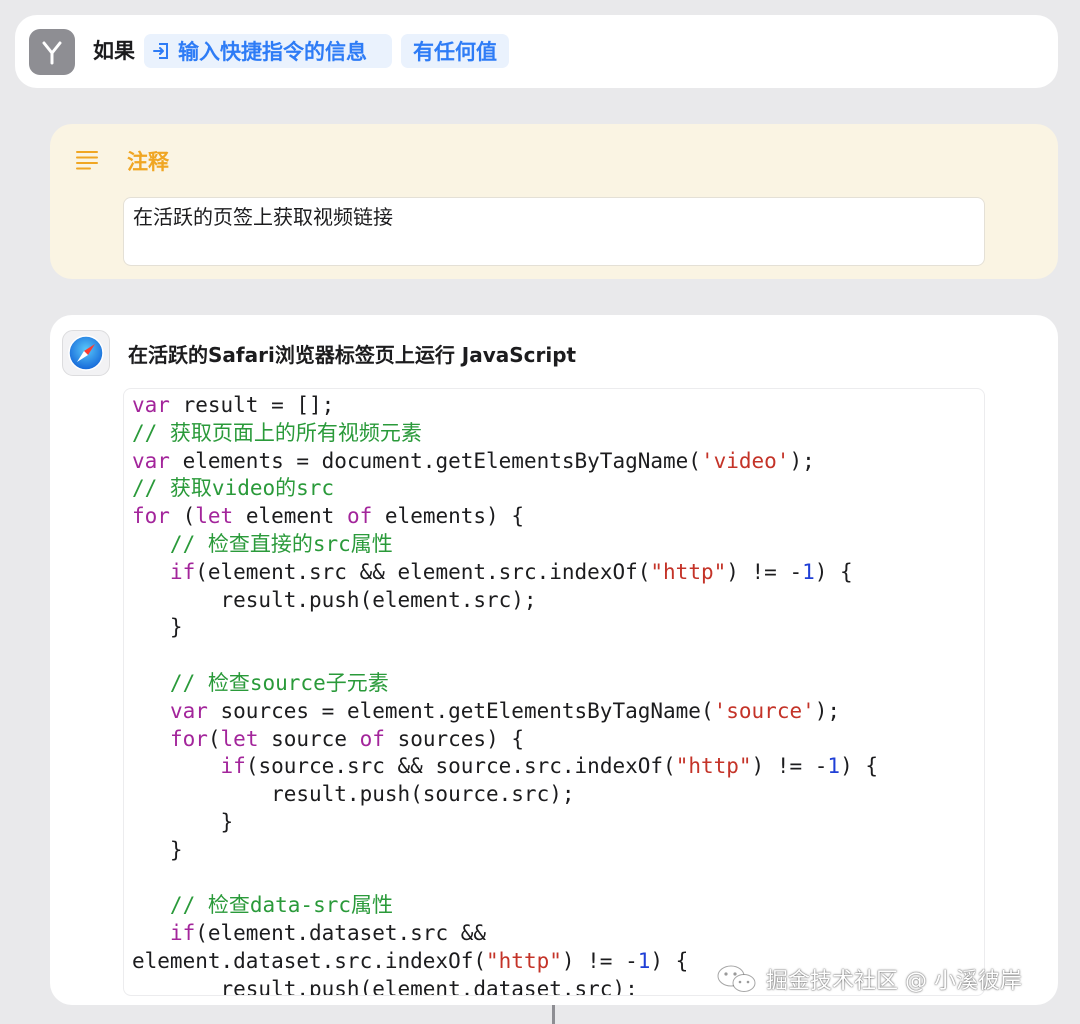 Image resolution: width=1080 pixels, height=1024 pixels. Describe the element at coordinates (263, 217) in the screenshot. I see `comment-text: 在活跃的页签上获取视频链接` at that location.